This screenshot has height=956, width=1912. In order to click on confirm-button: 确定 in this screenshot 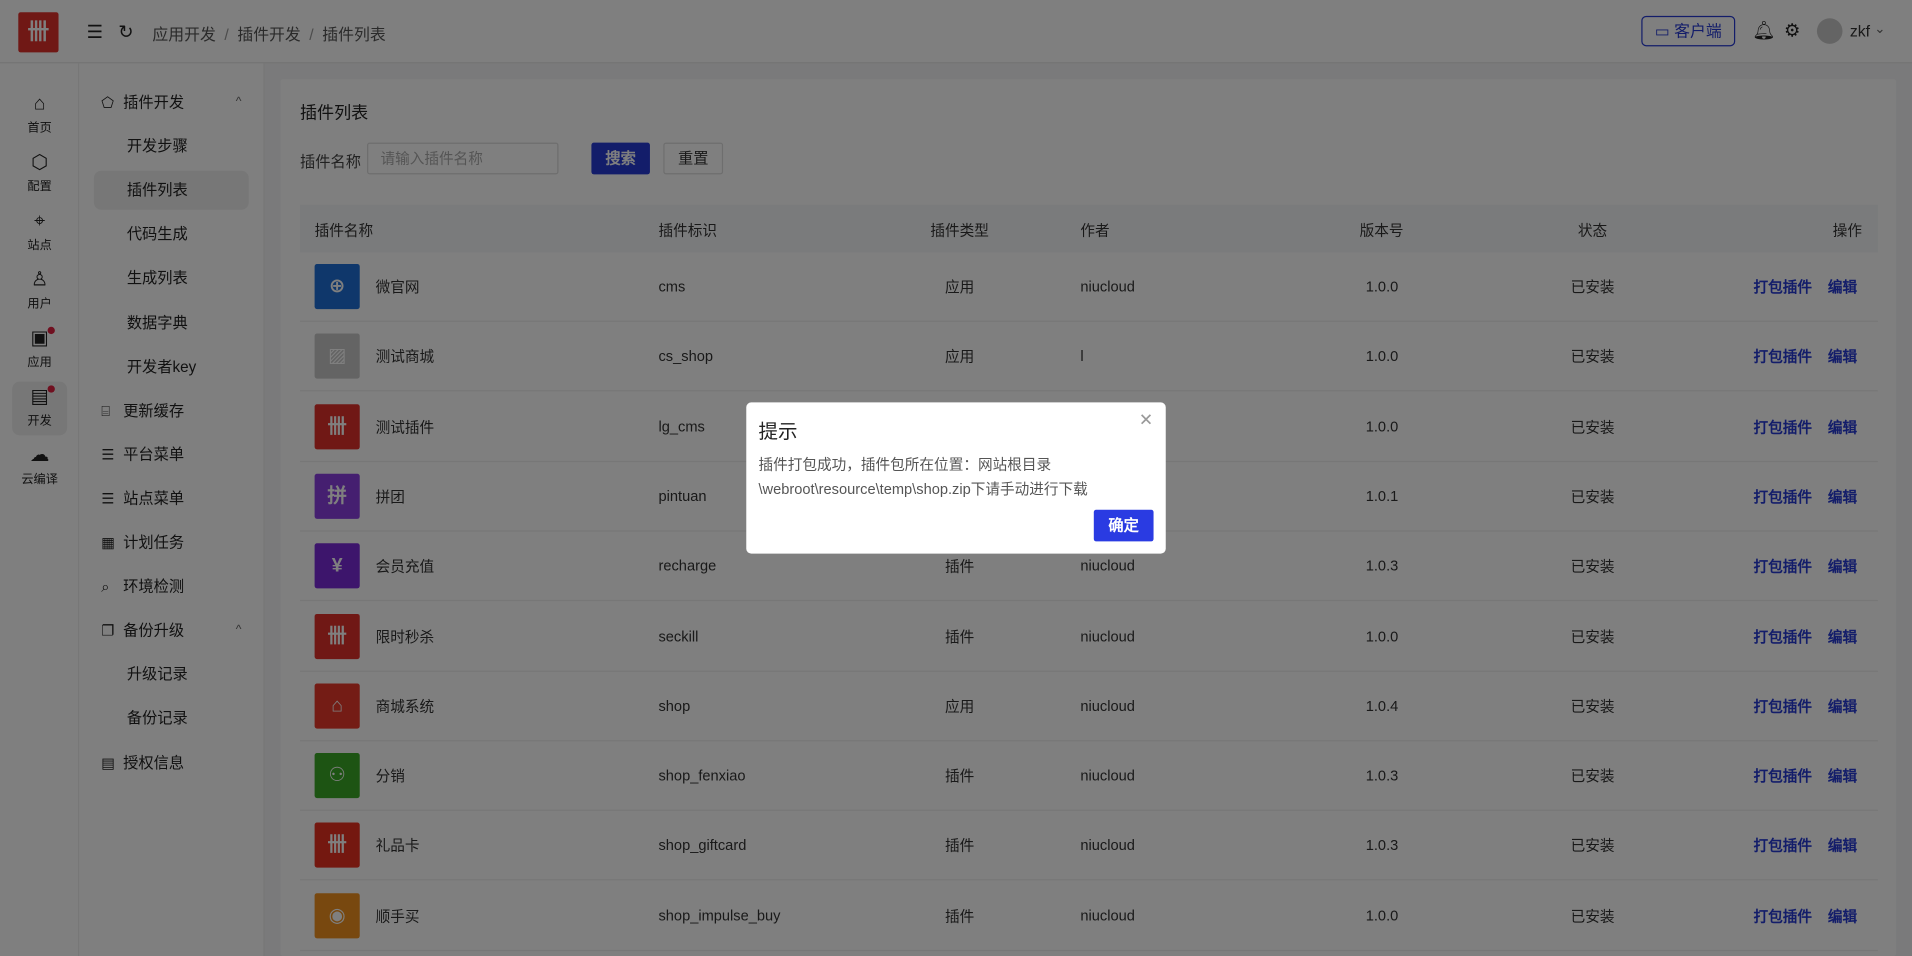, I will do `click(1123, 525)`.